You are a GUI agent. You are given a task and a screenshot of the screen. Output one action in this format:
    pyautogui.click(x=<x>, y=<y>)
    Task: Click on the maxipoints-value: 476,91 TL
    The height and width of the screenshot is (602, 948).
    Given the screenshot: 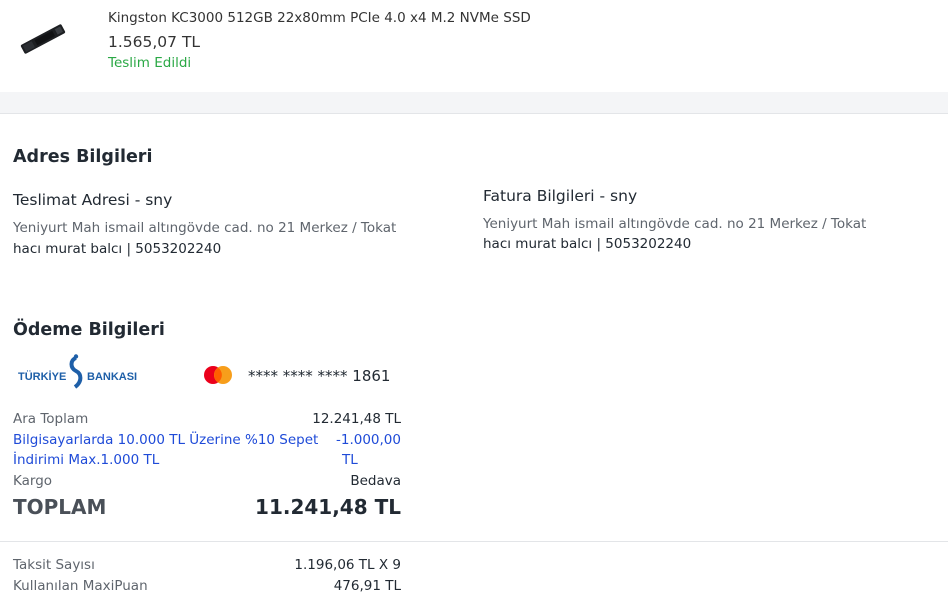 What is the action you would take?
    pyautogui.click(x=367, y=586)
    